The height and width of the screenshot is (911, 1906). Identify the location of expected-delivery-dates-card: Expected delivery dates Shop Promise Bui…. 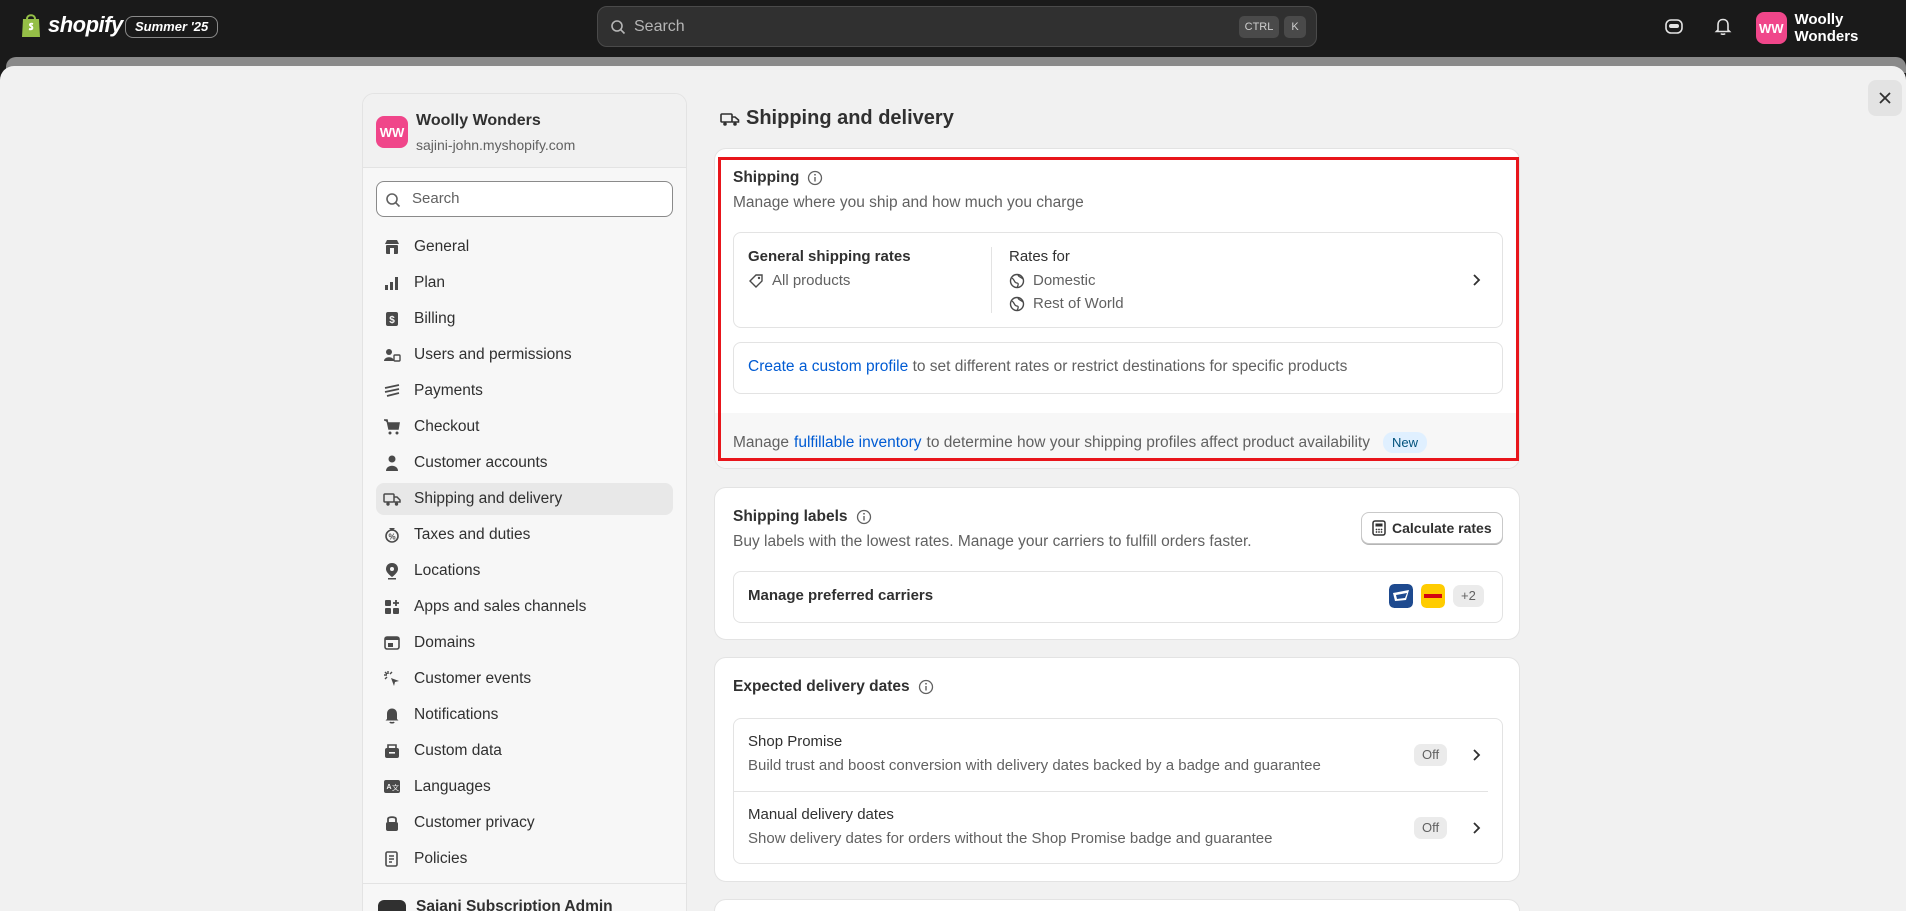
(1117, 769).